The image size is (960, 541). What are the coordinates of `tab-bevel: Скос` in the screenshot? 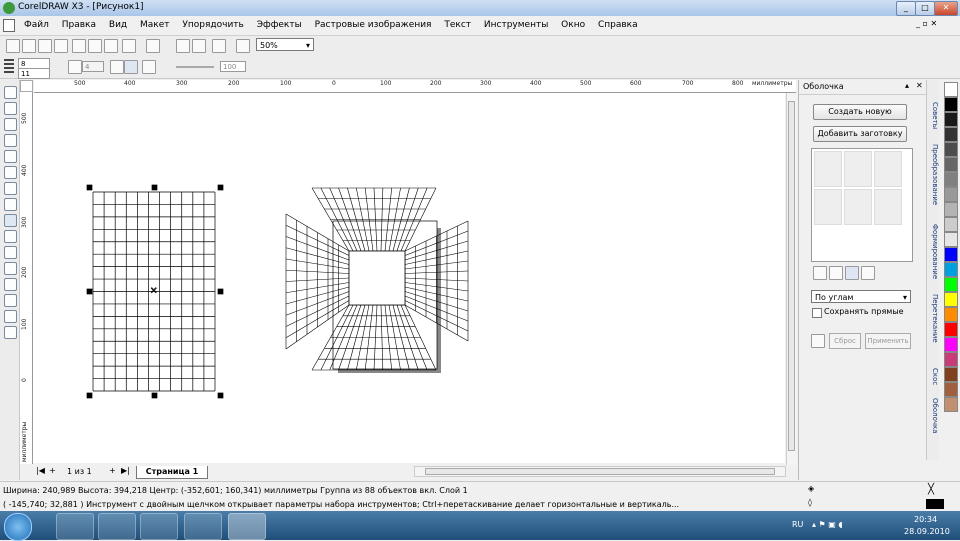 It's located at (933, 376).